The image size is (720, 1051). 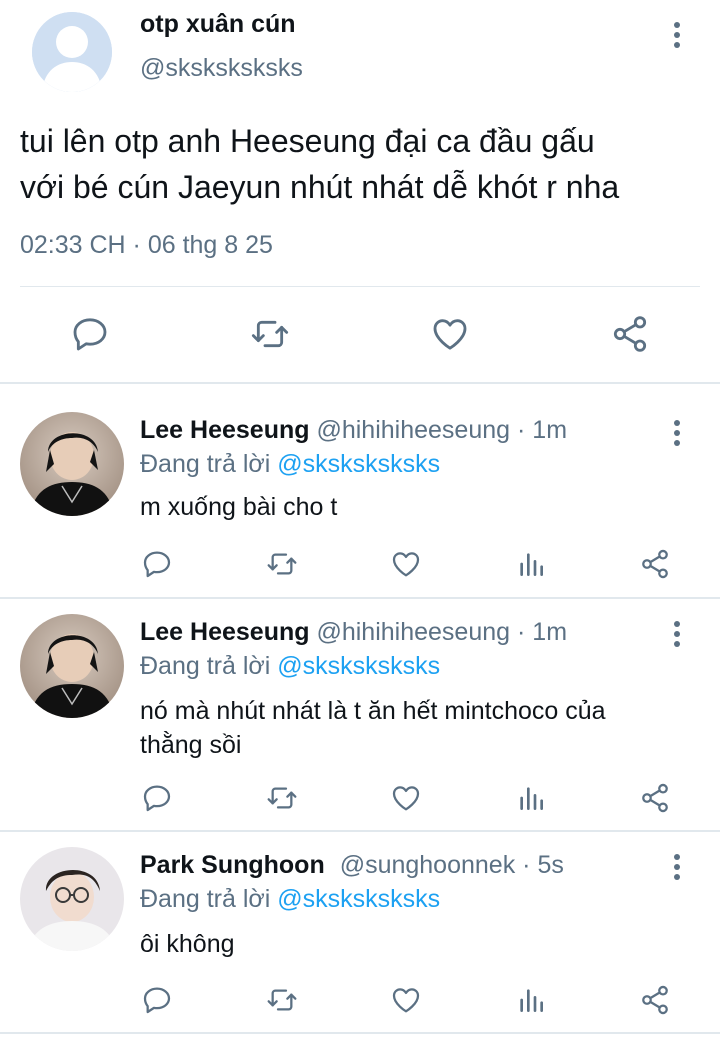 What do you see at coordinates (428, 865) in the screenshot?
I see `reply-author-handle: @sunghoonnek` at bounding box center [428, 865].